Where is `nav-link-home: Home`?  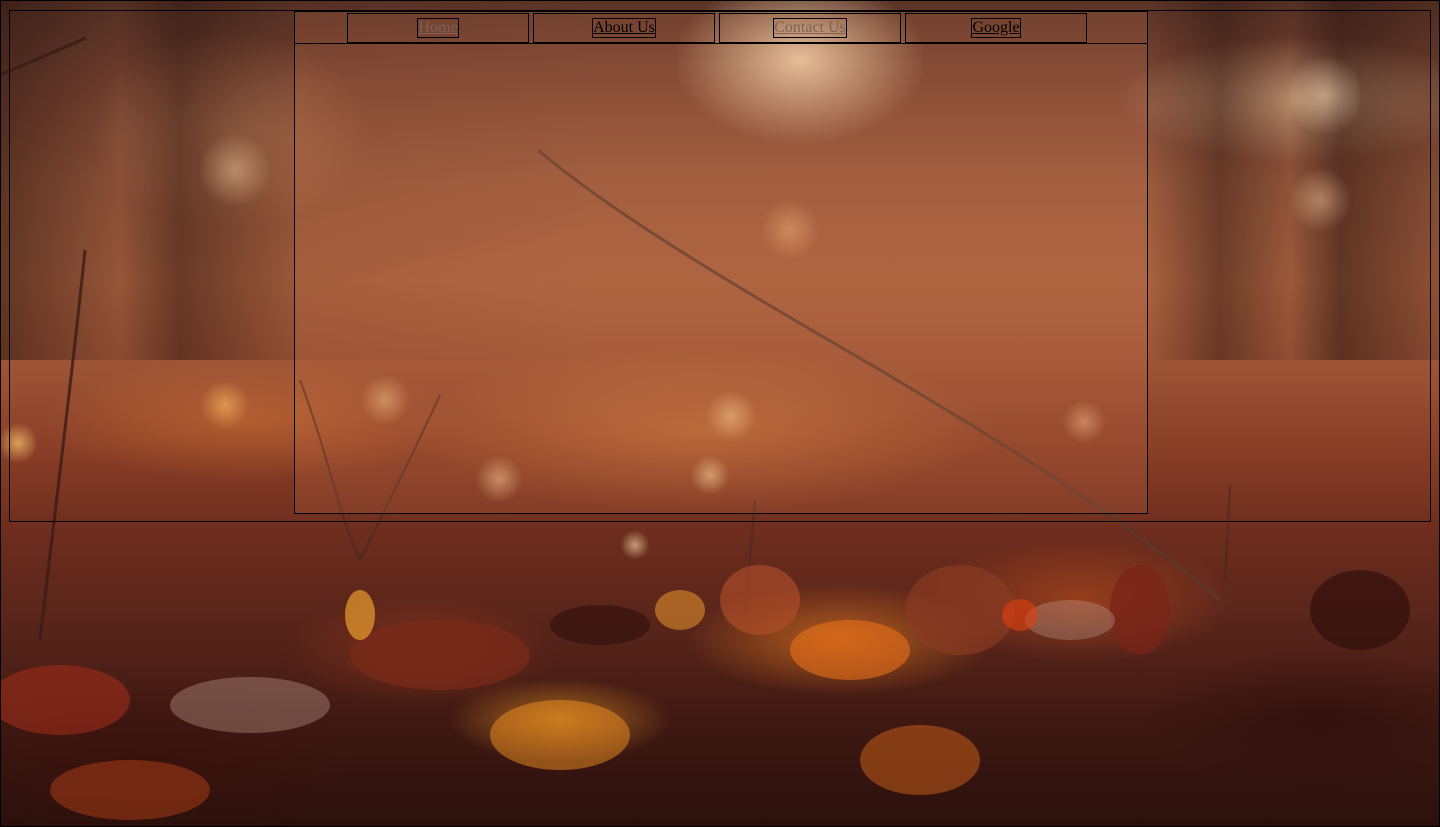
nav-link-home: Home is located at coordinates (438, 28).